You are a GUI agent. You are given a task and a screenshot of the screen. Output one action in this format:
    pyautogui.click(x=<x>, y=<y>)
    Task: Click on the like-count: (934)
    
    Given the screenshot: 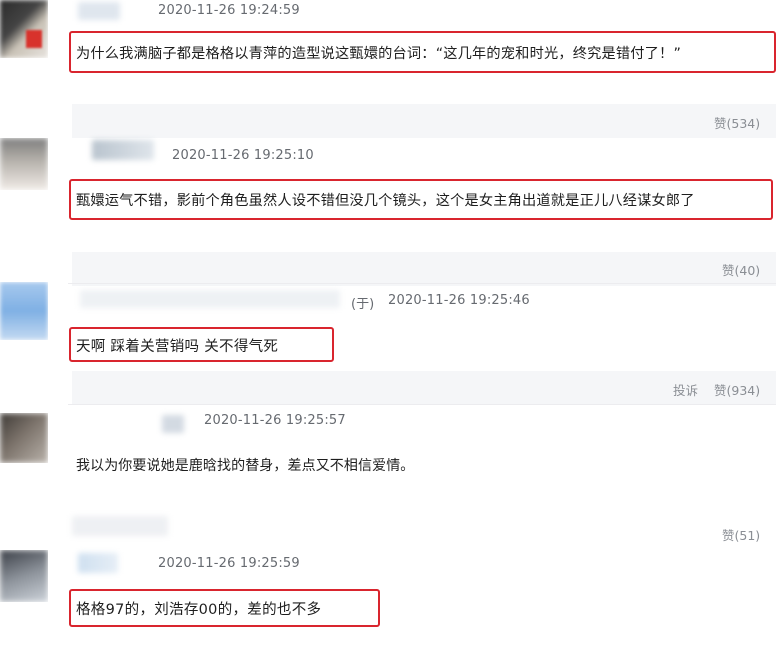 What is the action you would take?
    pyautogui.click(x=743, y=390)
    